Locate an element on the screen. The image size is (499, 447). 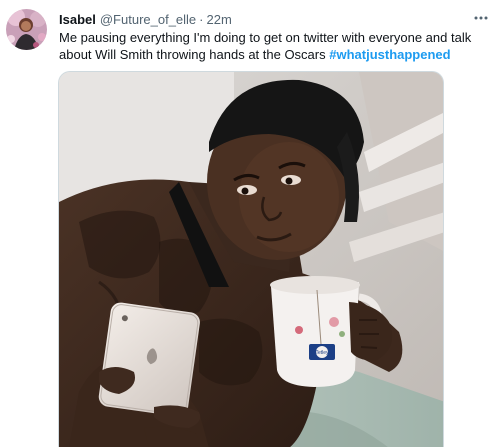
tweet-header: Isabel @Future_of_elle · 22m is located at coordinates (145, 20).